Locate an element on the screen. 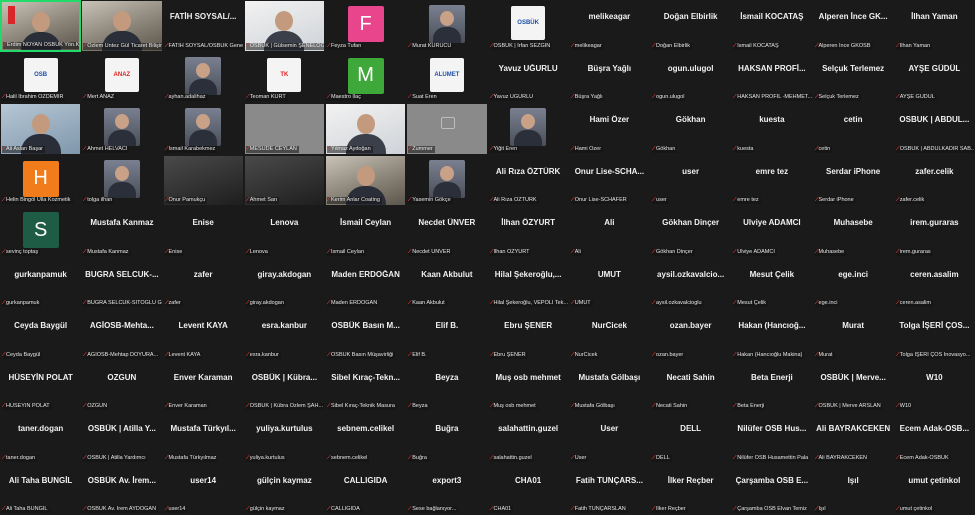 This screenshot has width=975, height=515. participant-tile: salahattin.guzel ⁄ salahattin.guzel is located at coordinates (528, 438).